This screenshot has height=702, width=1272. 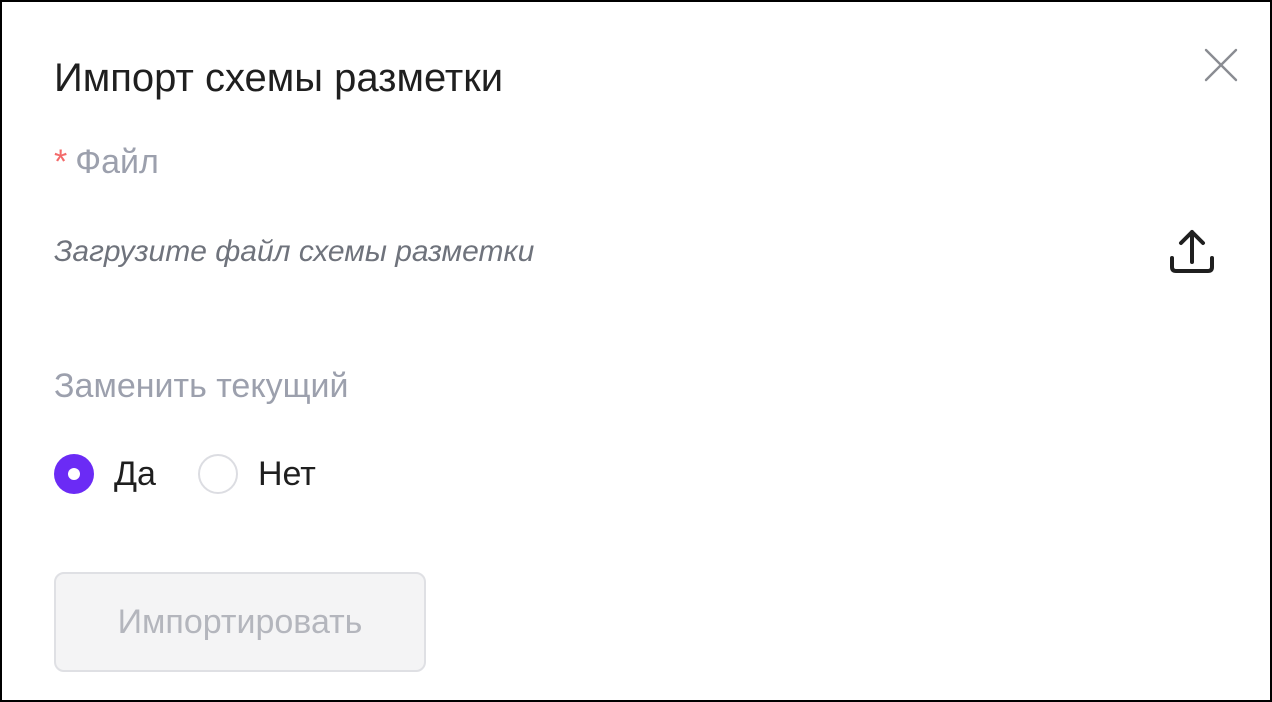 What do you see at coordinates (105, 474) in the screenshot?
I see `radio-option-yes: Да` at bounding box center [105, 474].